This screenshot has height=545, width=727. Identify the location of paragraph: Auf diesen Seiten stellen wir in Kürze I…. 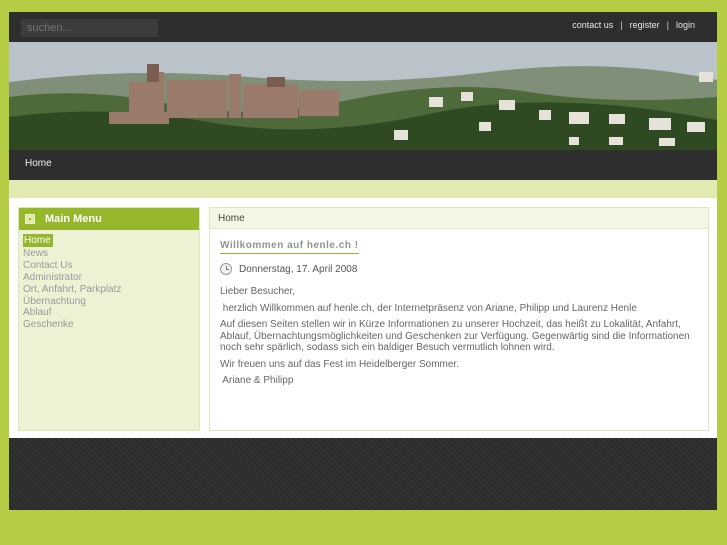
(455, 336).